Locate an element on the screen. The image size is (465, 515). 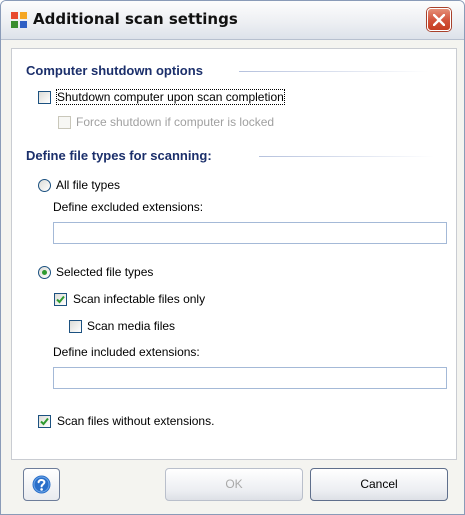
scan-no-extension-checkbox is located at coordinates (44, 421).